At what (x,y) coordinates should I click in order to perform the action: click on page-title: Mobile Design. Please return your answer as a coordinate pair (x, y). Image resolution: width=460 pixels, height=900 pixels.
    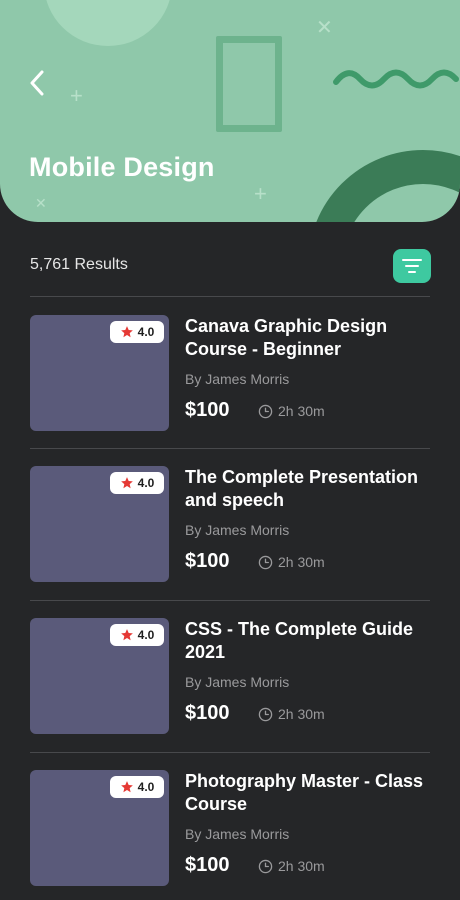
    Looking at the image, I should click on (122, 167).